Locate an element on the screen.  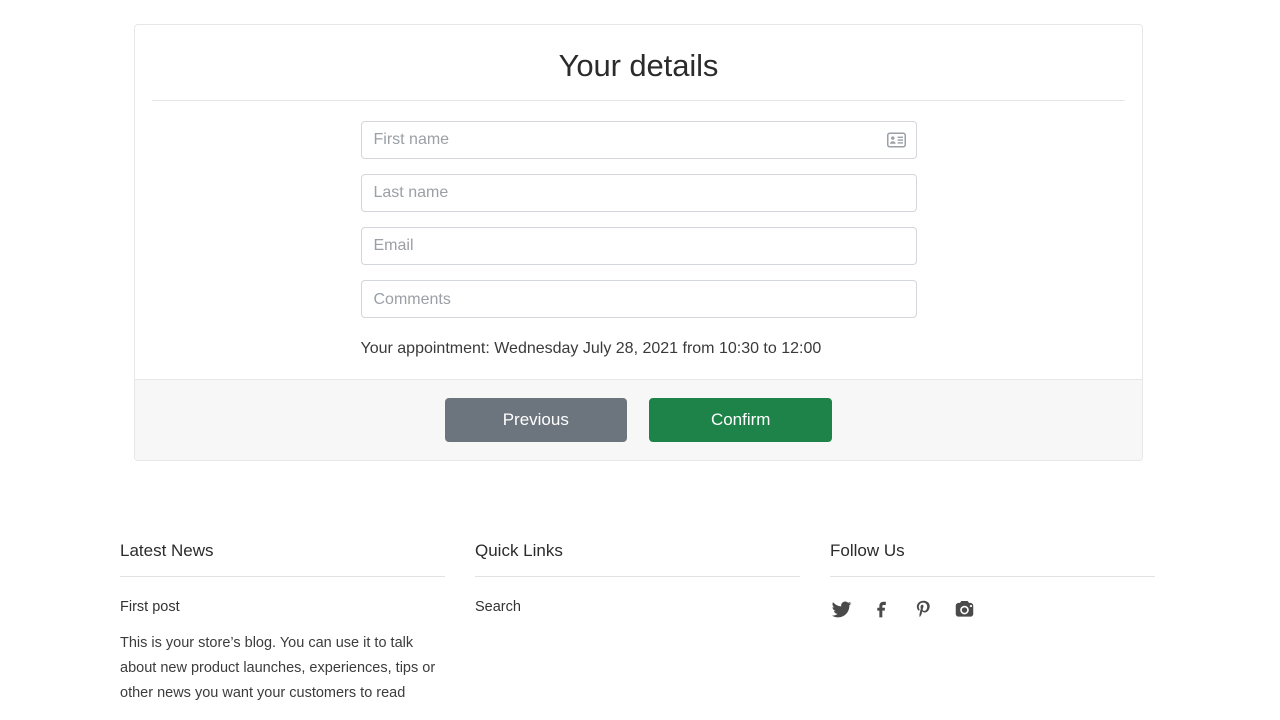
footer-column-follow-us: Follow Us is located at coordinates (992, 623).